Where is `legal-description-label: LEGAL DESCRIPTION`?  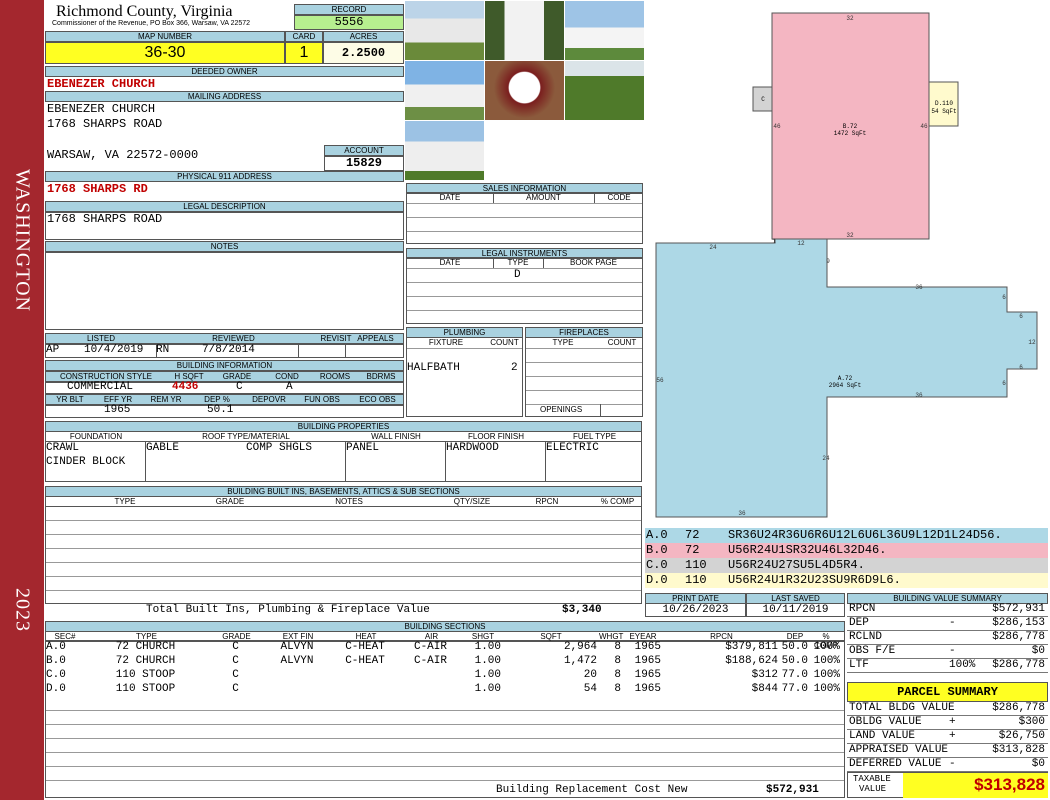
legal-description-label: LEGAL DESCRIPTION is located at coordinates (224, 206).